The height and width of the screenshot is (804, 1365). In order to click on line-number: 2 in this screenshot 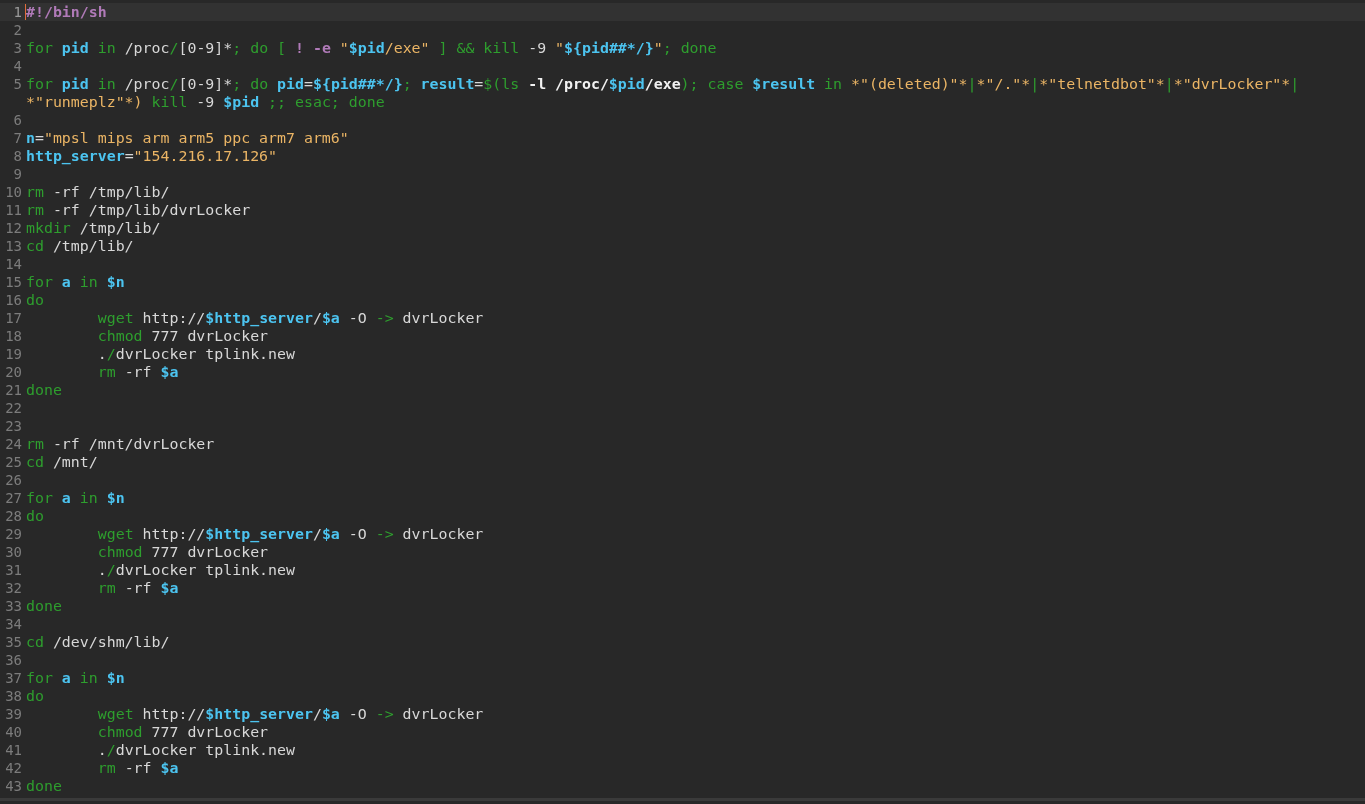, I will do `click(17, 30)`.